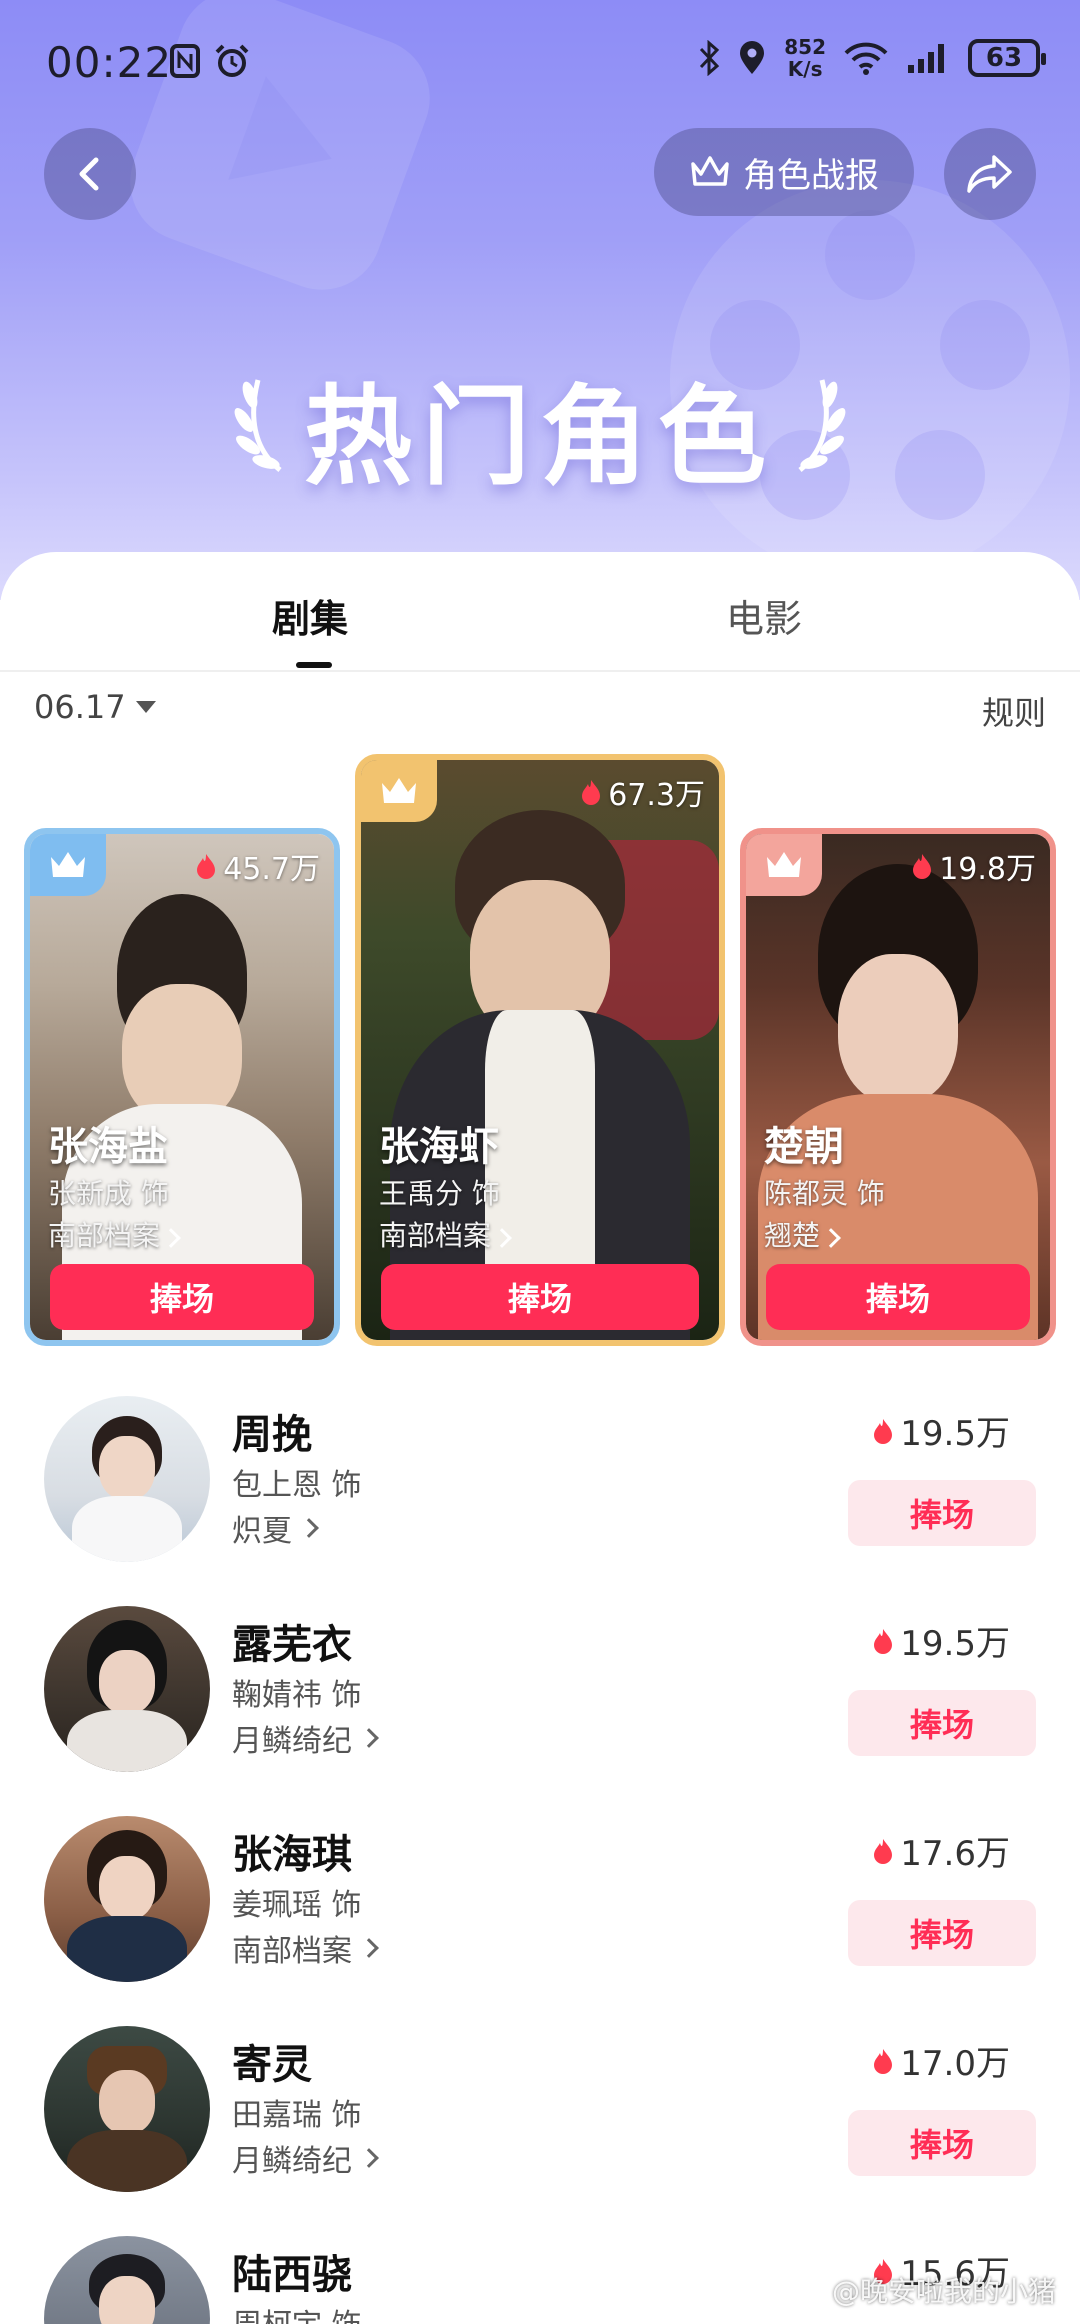  I want to click on dropdown-arrow-icon, so click(145, 707).